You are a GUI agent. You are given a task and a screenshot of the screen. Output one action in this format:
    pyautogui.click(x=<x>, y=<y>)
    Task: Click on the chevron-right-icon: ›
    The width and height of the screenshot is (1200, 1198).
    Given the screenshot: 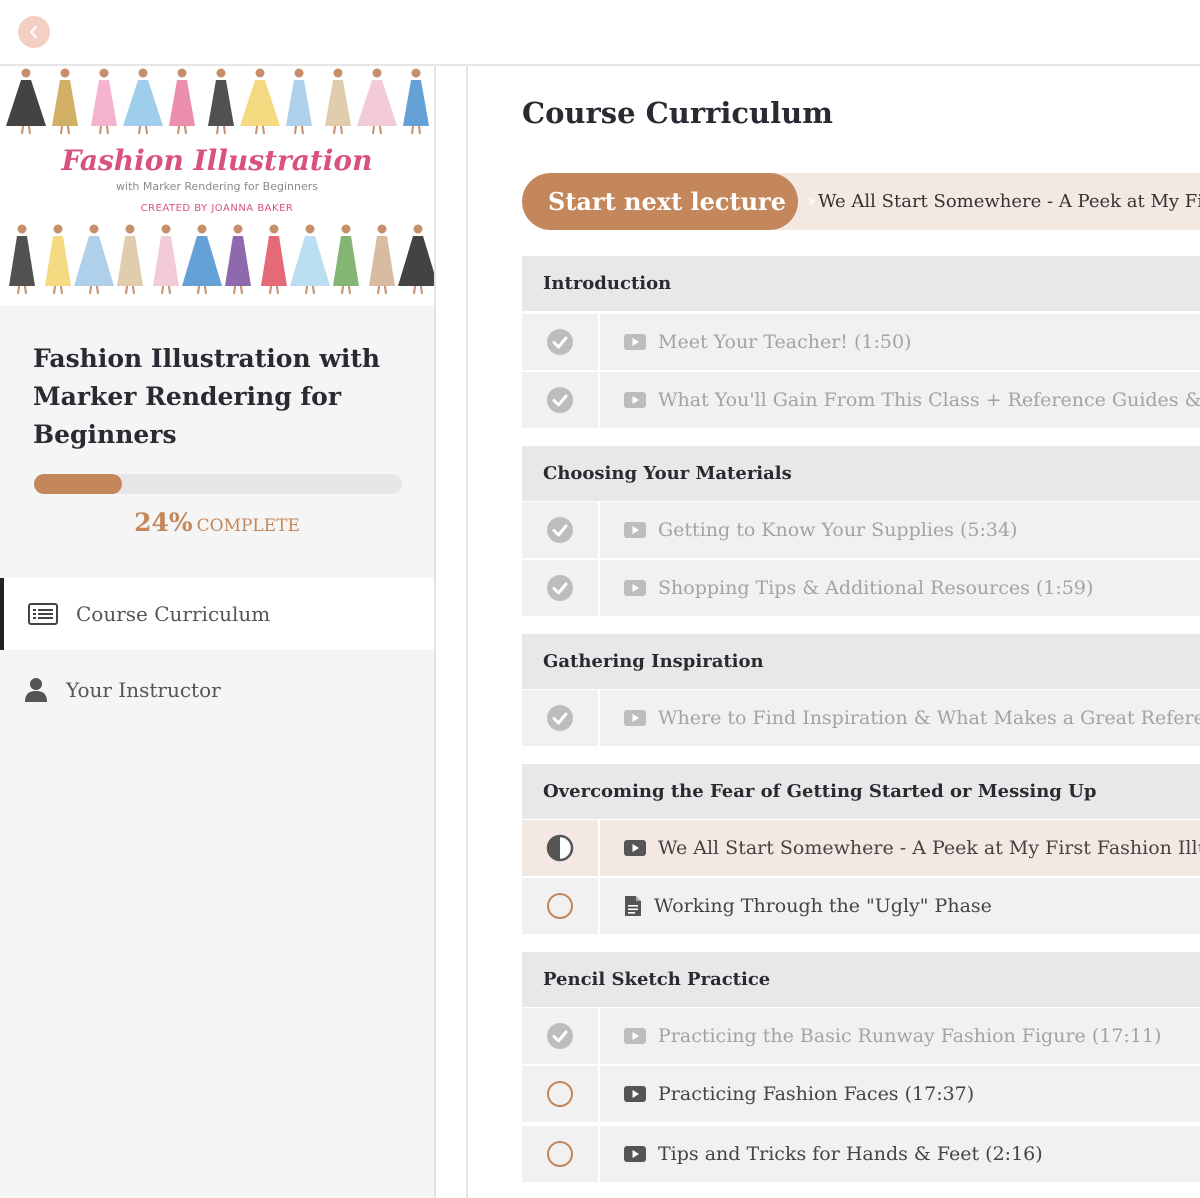 What is the action you would take?
    pyautogui.click(x=811, y=201)
    